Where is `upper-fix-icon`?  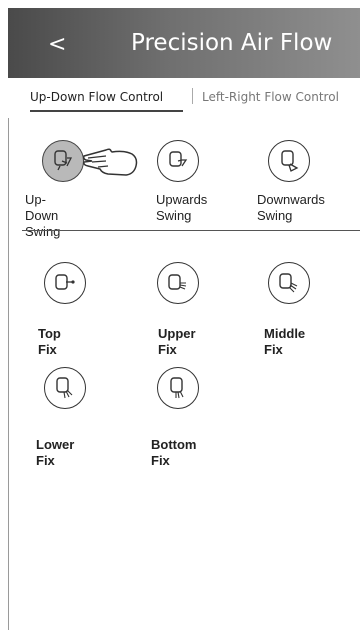 upper-fix-icon is located at coordinates (177, 282).